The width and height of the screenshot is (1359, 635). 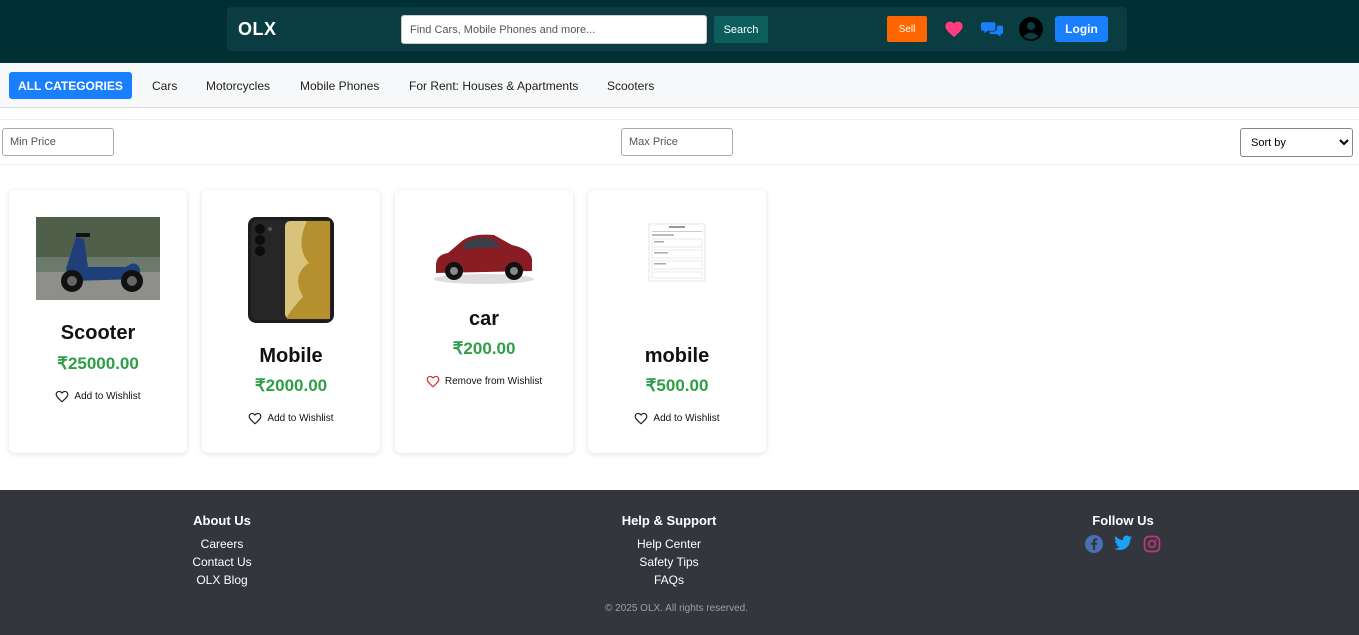 I want to click on search-button: Search, so click(x=741, y=29).